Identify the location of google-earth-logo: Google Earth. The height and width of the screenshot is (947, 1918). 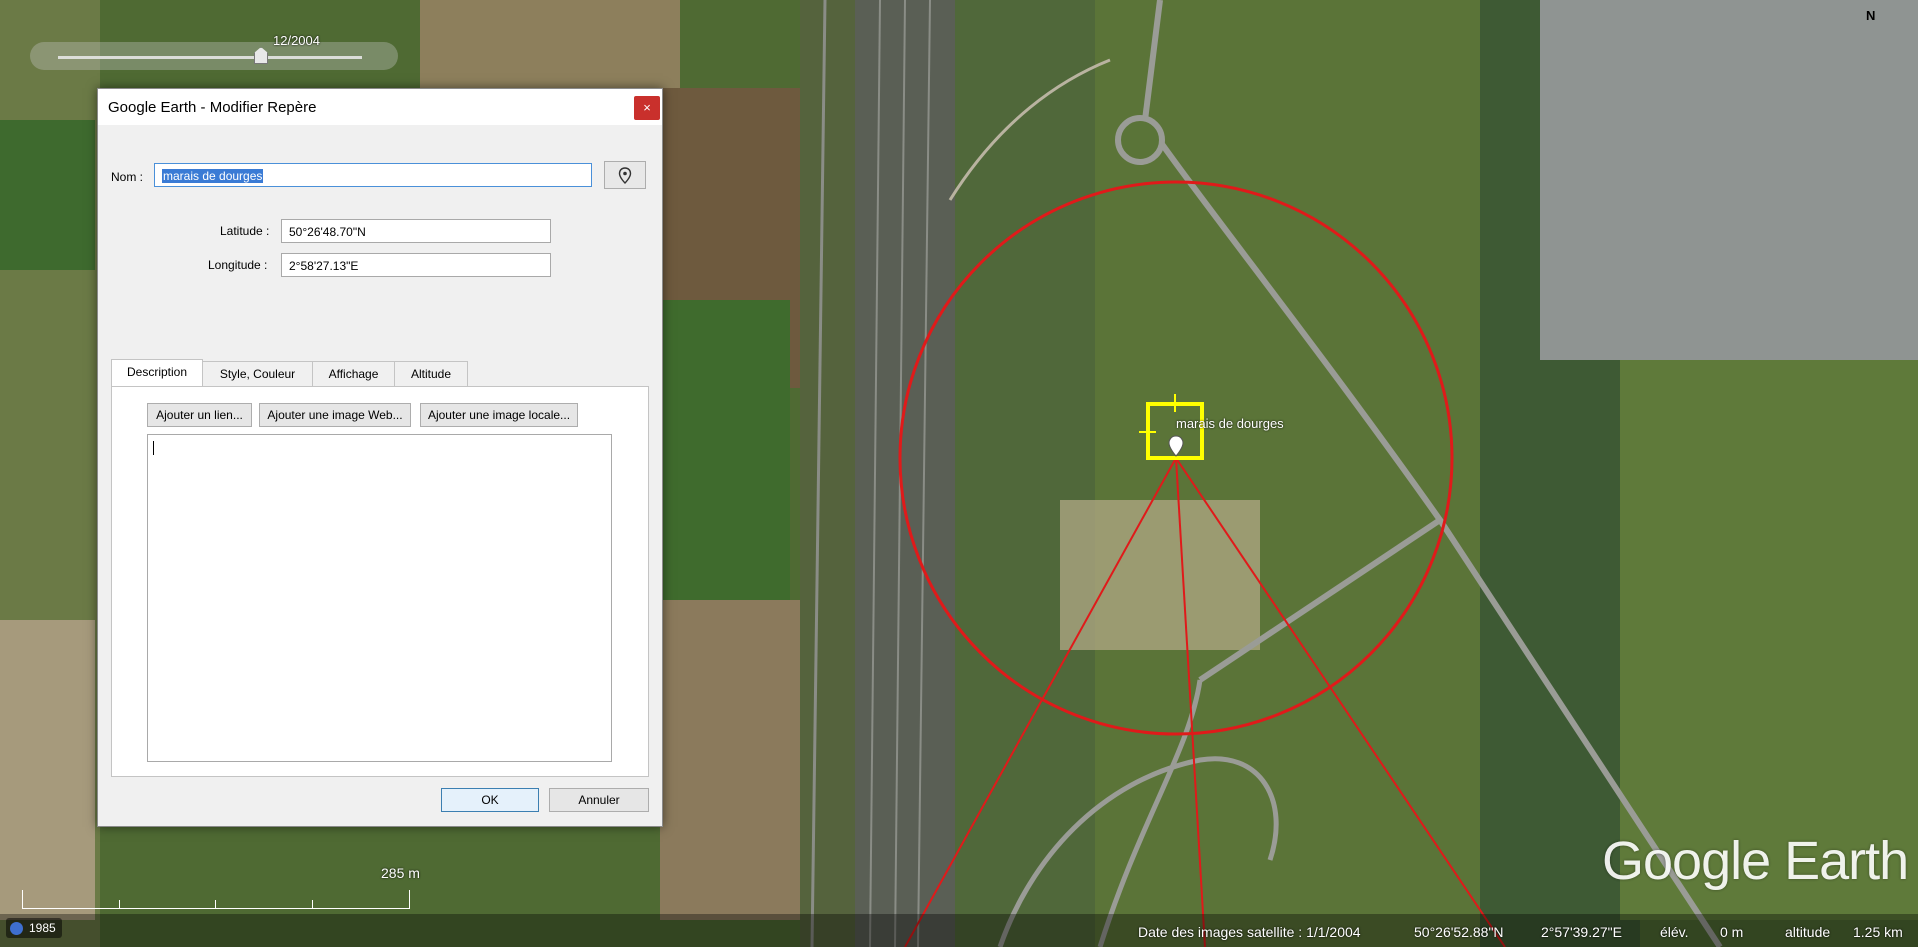
(1755, 861).